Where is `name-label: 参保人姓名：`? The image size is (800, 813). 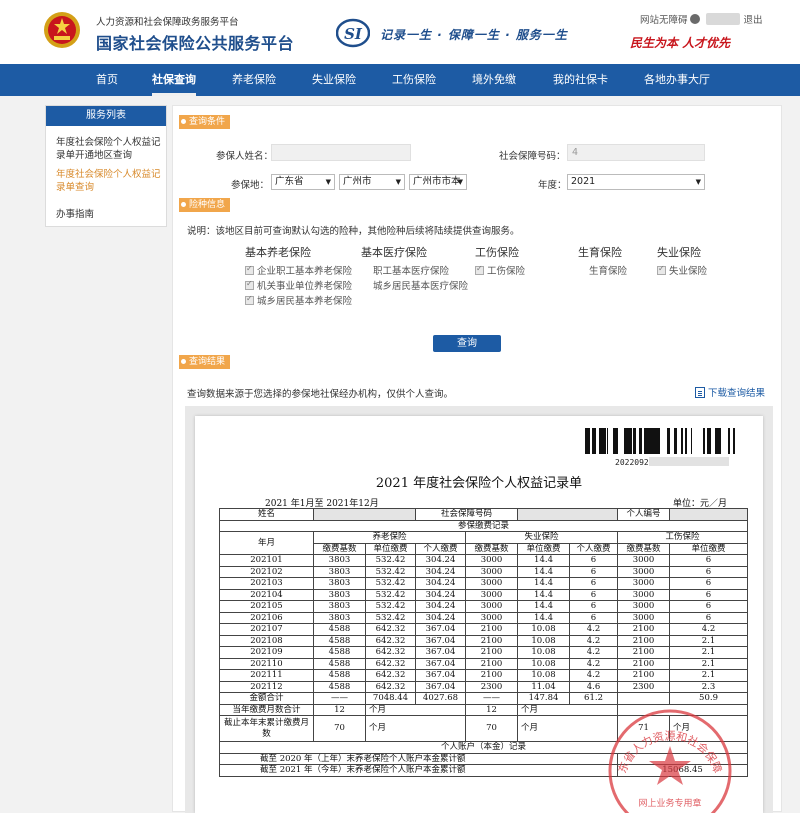
name-label: 参保人姓名： is located at coordinates (245, 156).